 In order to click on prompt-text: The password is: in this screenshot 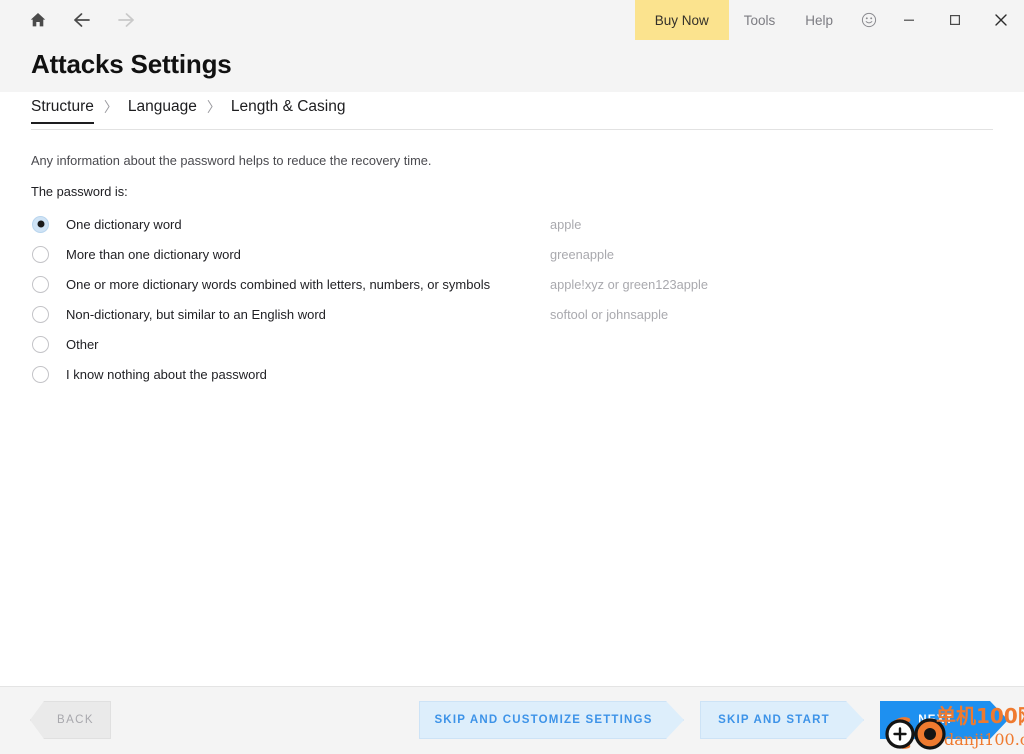, I will do `click(79, 191)`.